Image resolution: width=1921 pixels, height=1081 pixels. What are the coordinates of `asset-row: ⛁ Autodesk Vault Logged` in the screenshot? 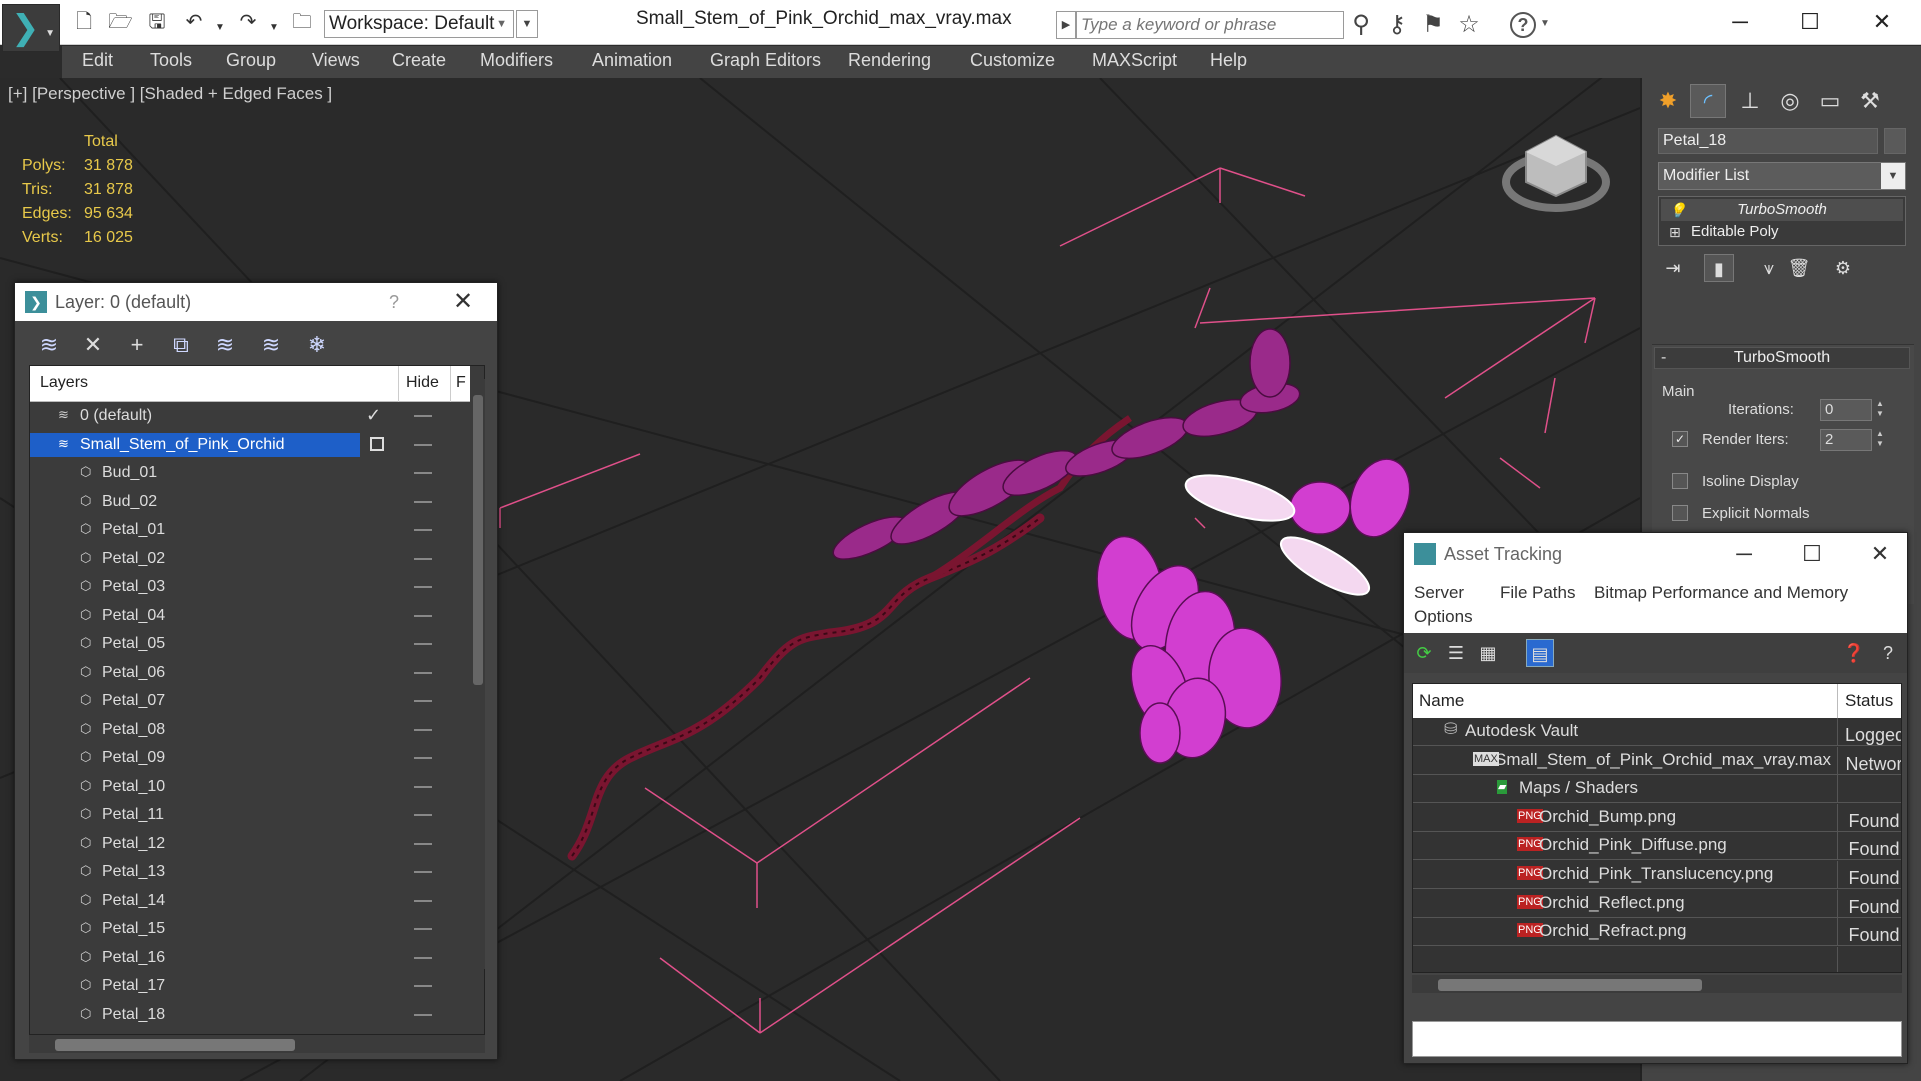 It's located at (1657, 732).